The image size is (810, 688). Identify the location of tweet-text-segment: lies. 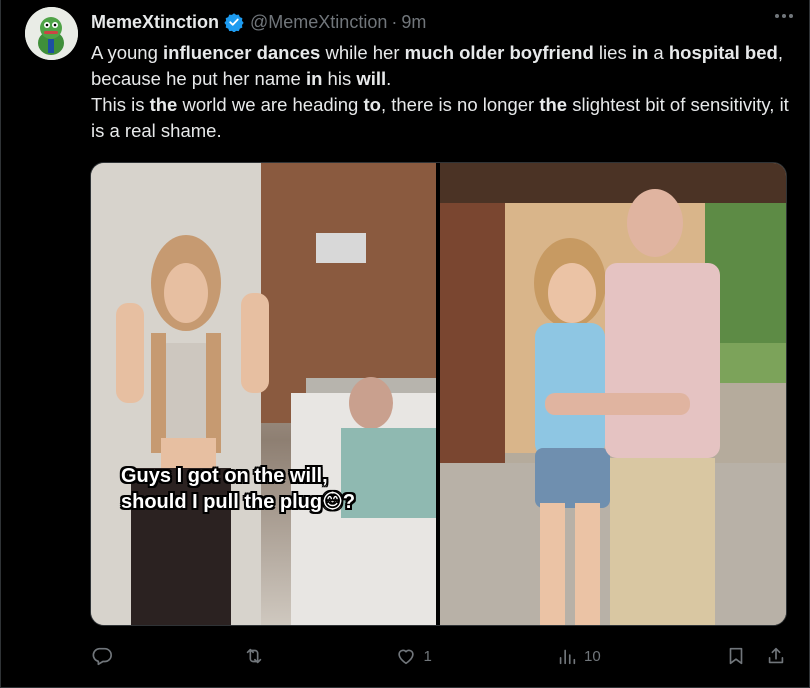
(612, 52).